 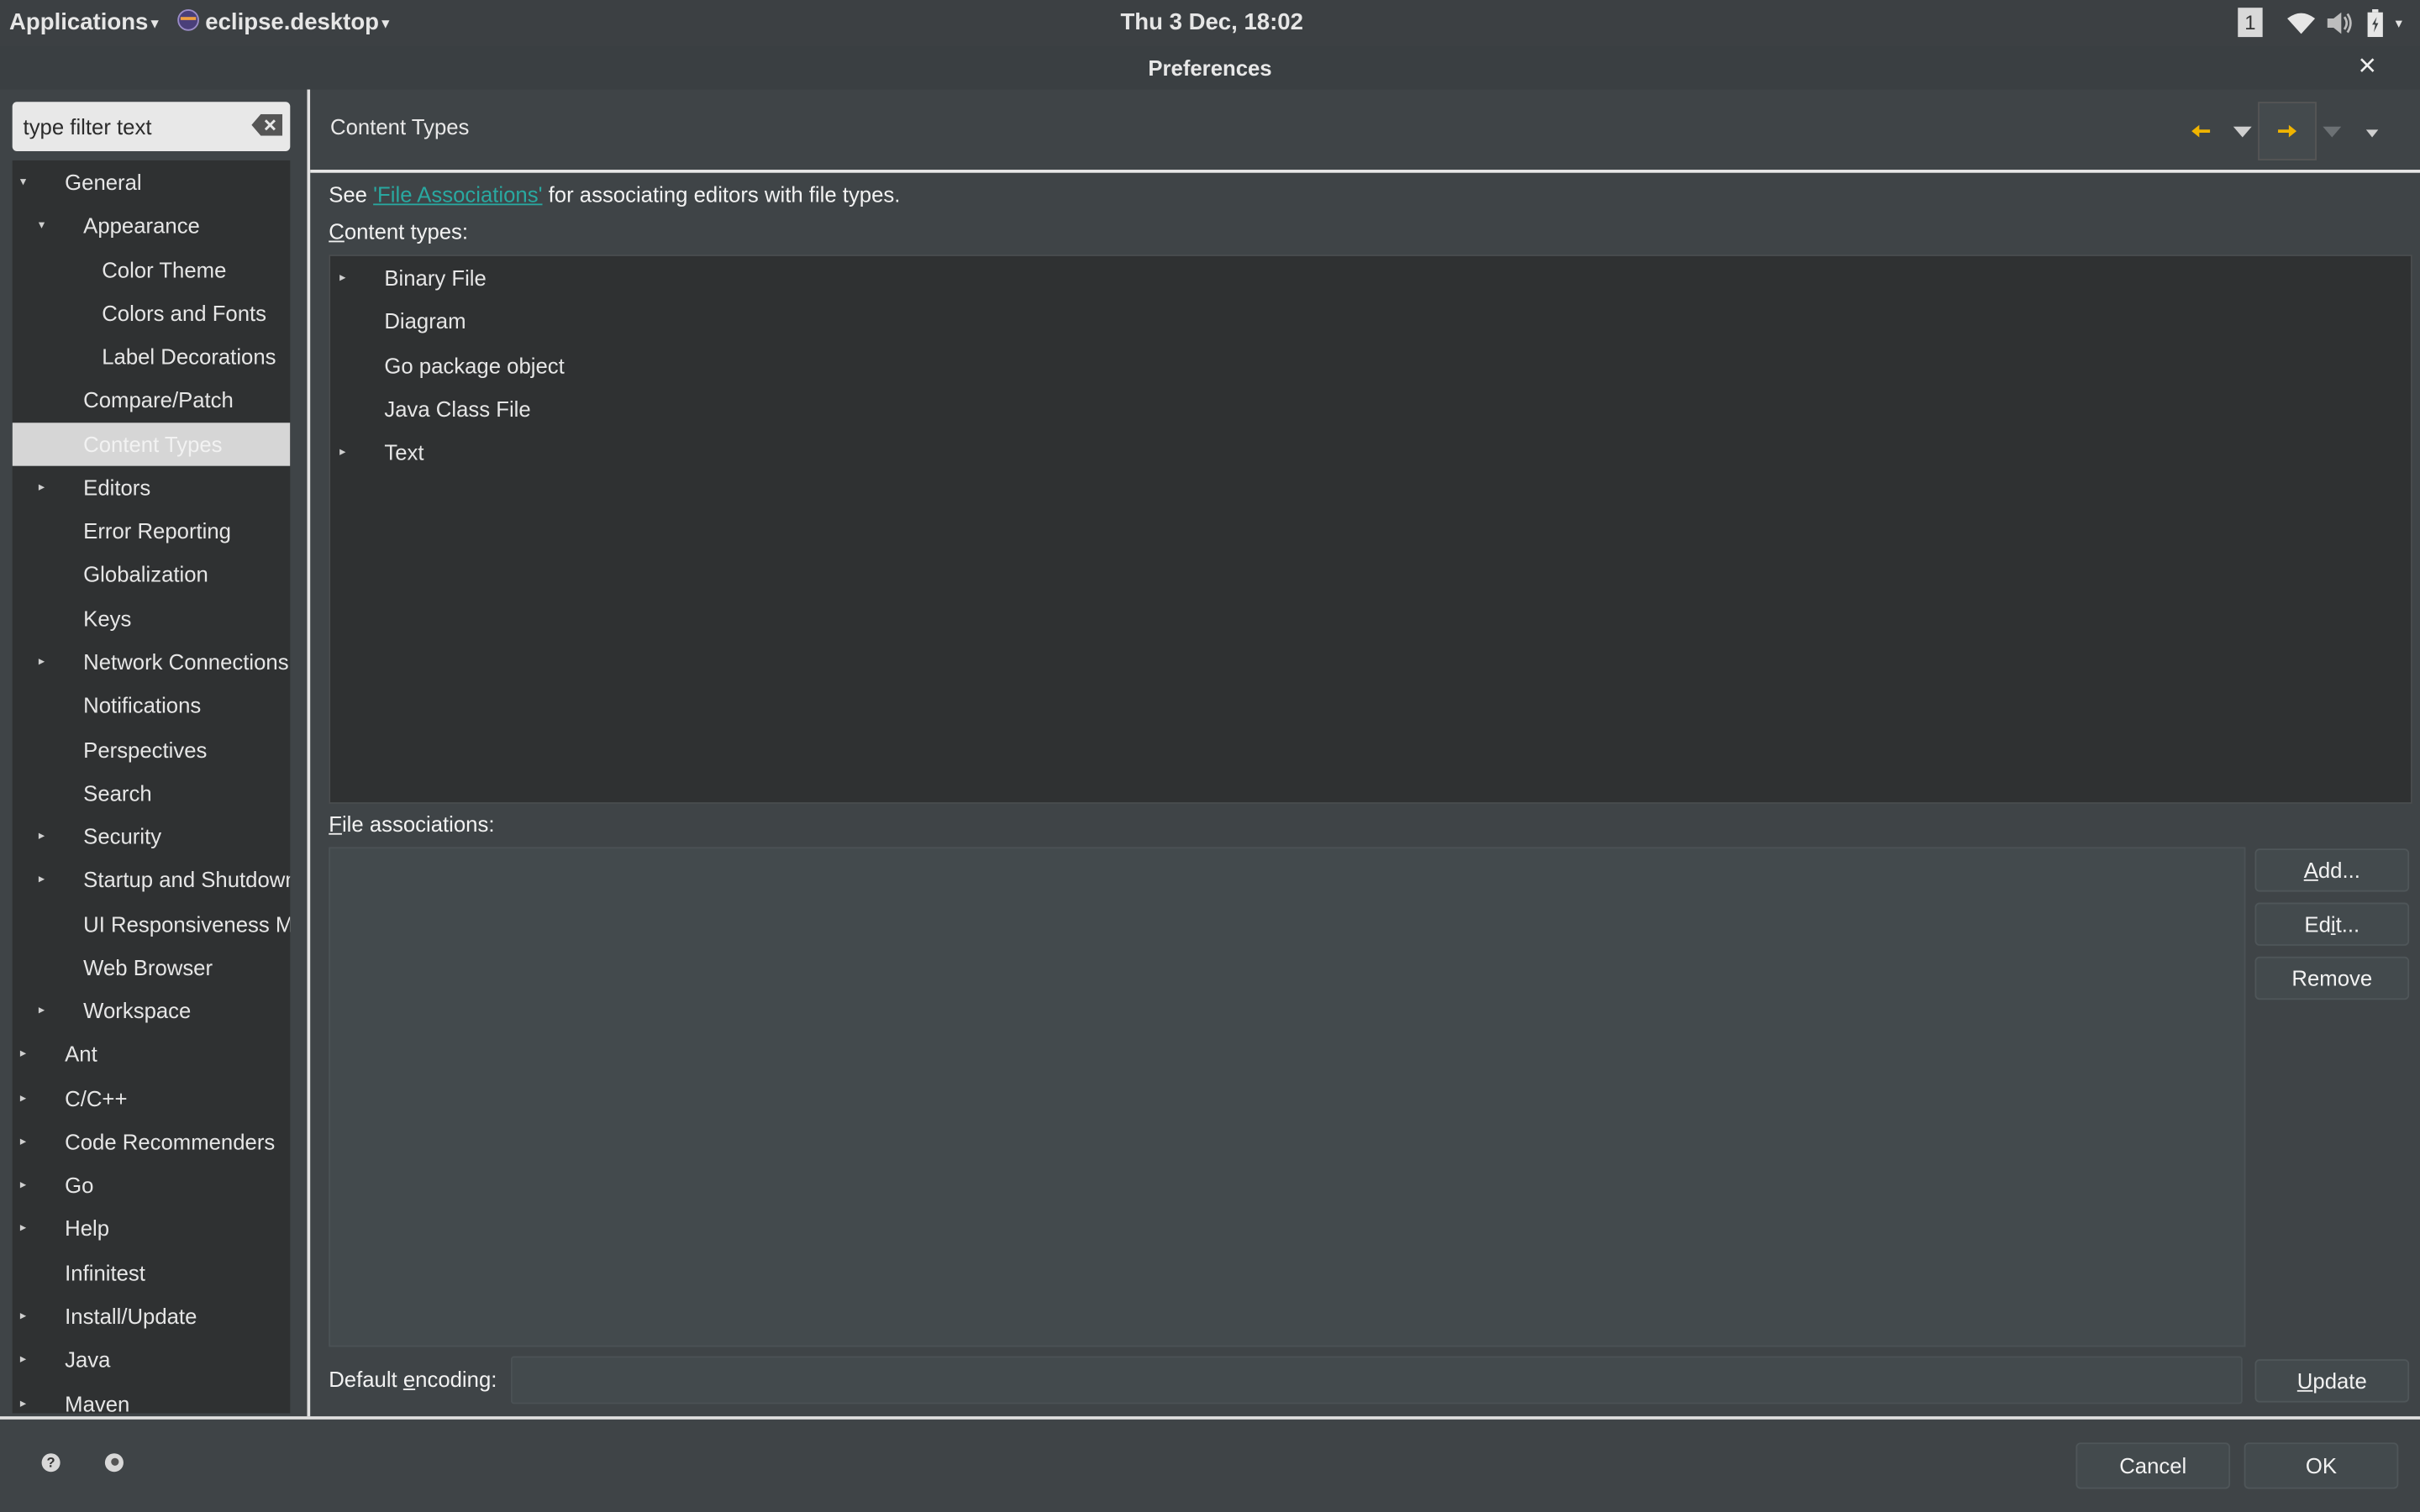 I want to click on tree-item: ▸ Security, so click(x=152, y=836).